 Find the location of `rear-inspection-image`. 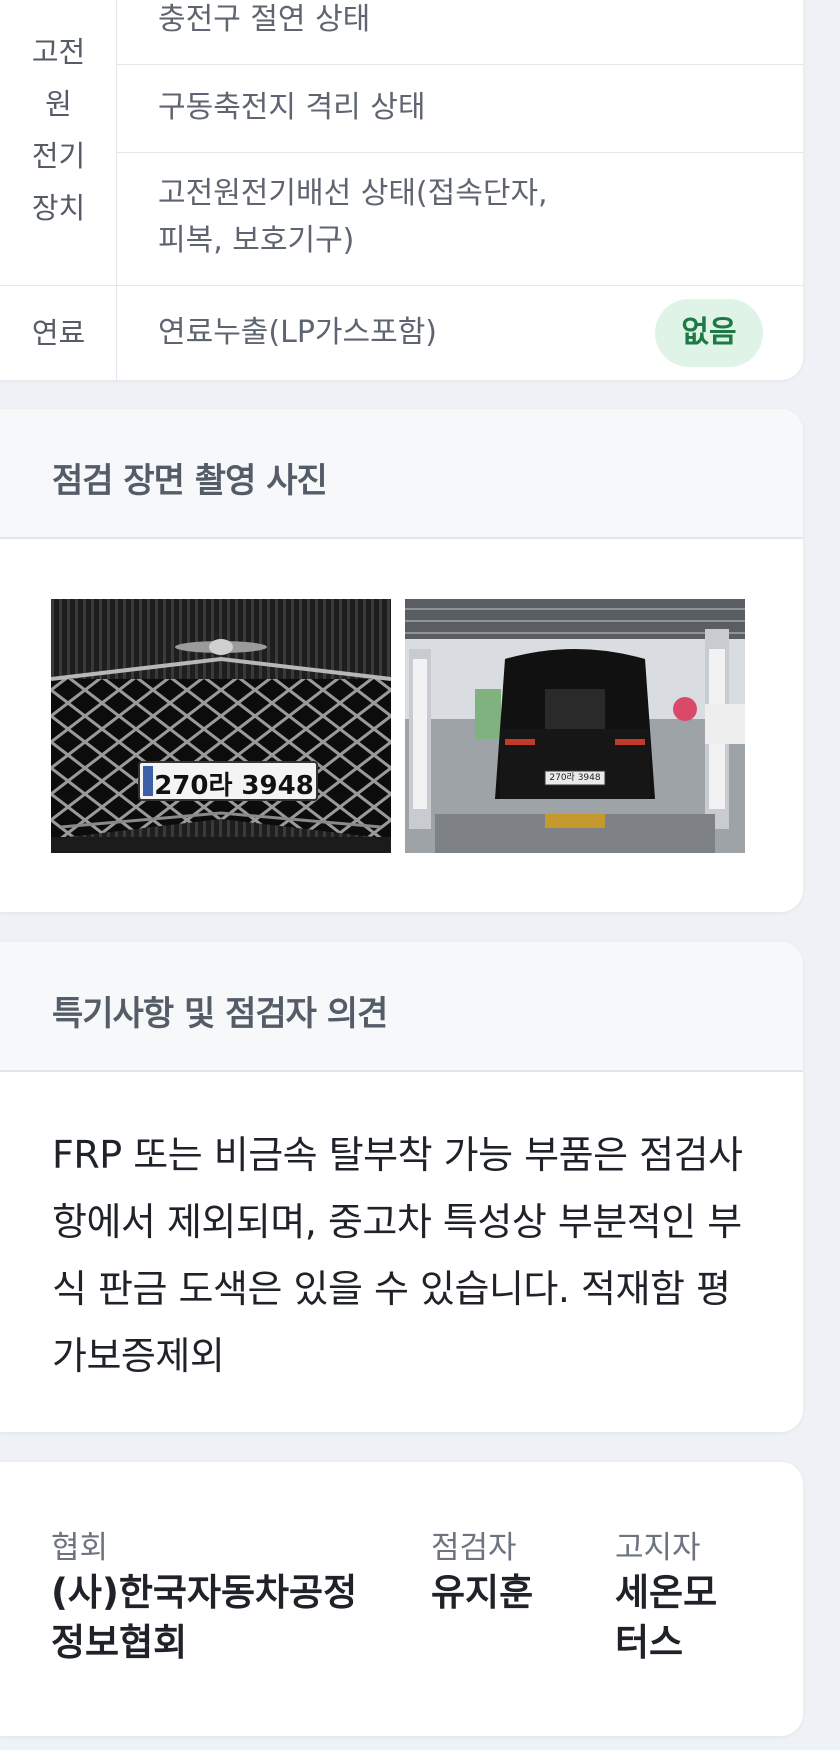

rear-inspection-image is located at coordinates (575, 726).